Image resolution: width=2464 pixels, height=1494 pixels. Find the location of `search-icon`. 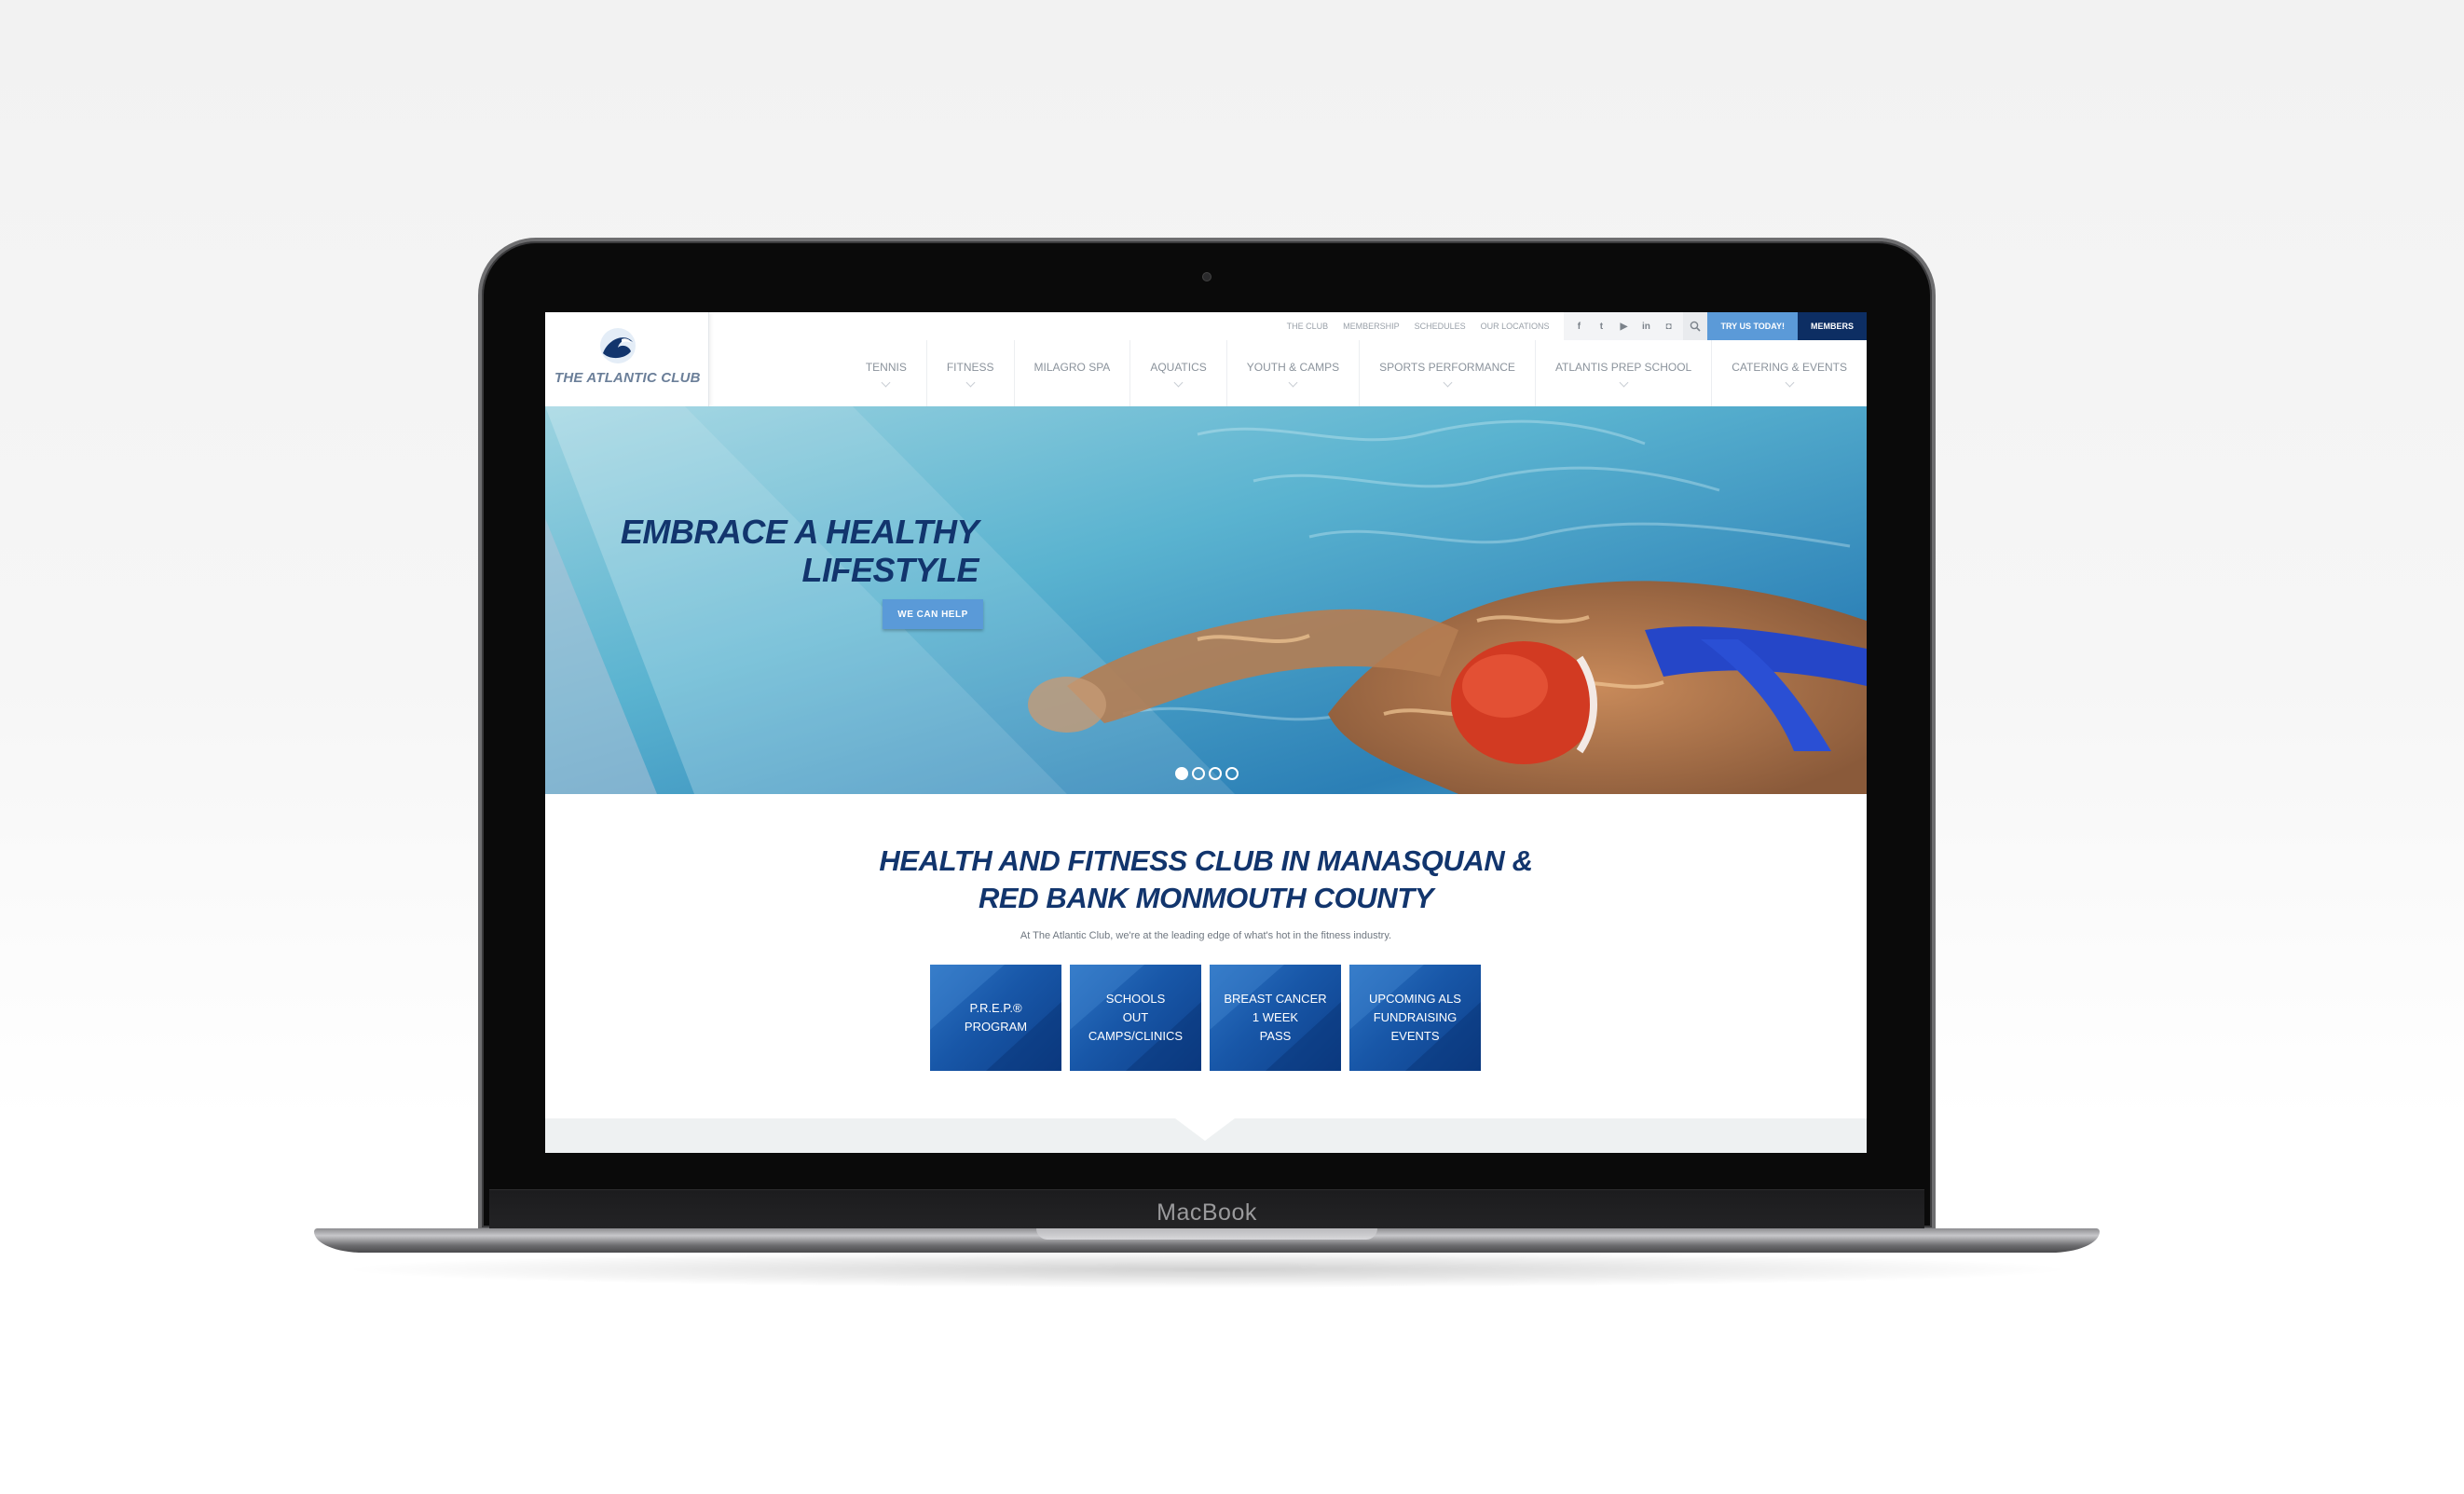

search-icon is located at coordinates (1696, 327).